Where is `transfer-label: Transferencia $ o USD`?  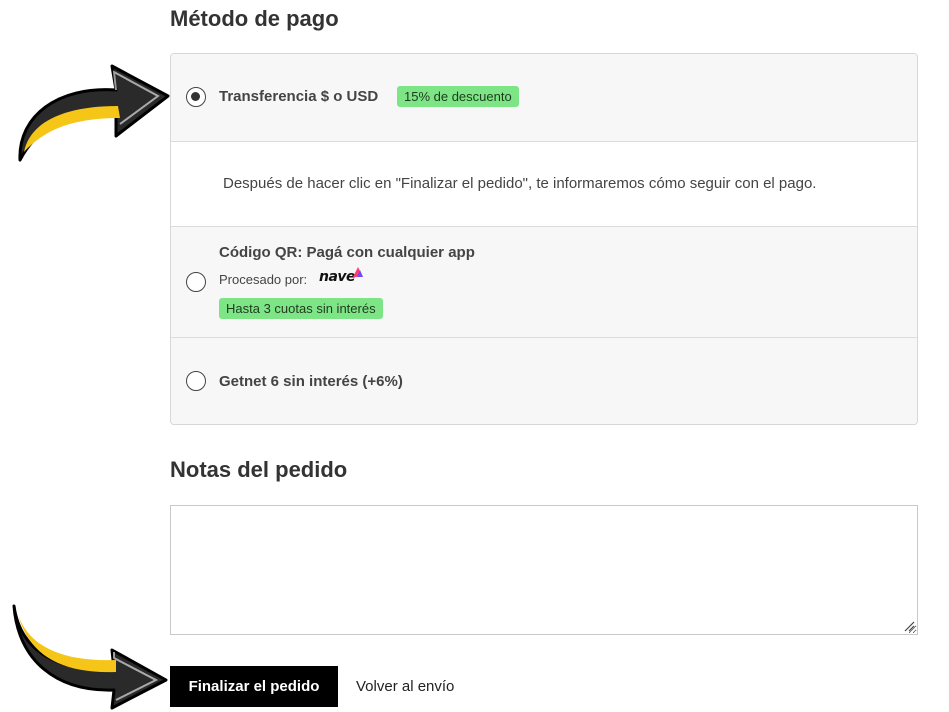 transfer-label: Transferencia $ o USD is located at coordinates (299, 96).